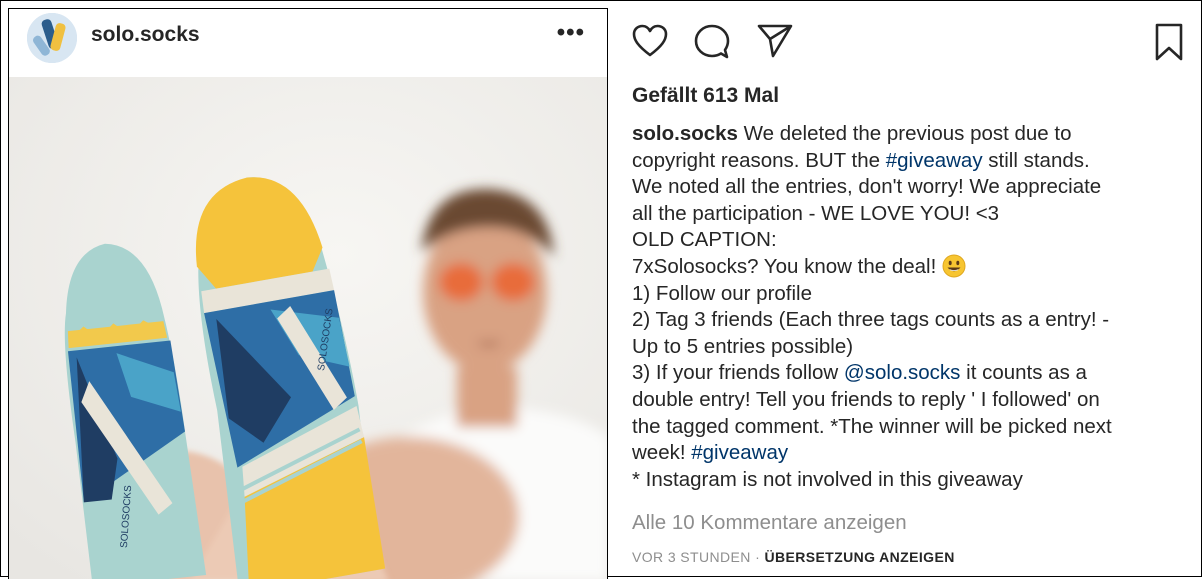 This screenshot has width=1204, height=579. Describe the element at coordinates (705, 96) in the screenshot. I see `likes-count: Gefällt 613 Mal` at that location.